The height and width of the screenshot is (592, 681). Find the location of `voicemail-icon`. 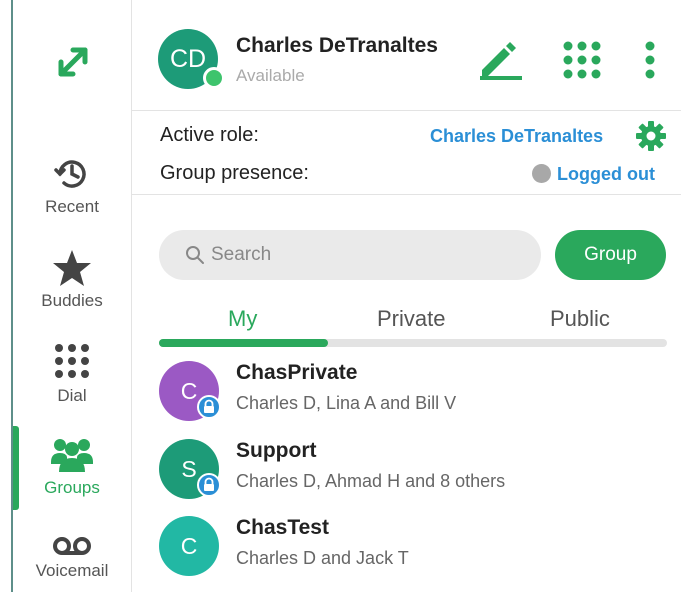

voicemail-icon is located at coordinates (72, 546).